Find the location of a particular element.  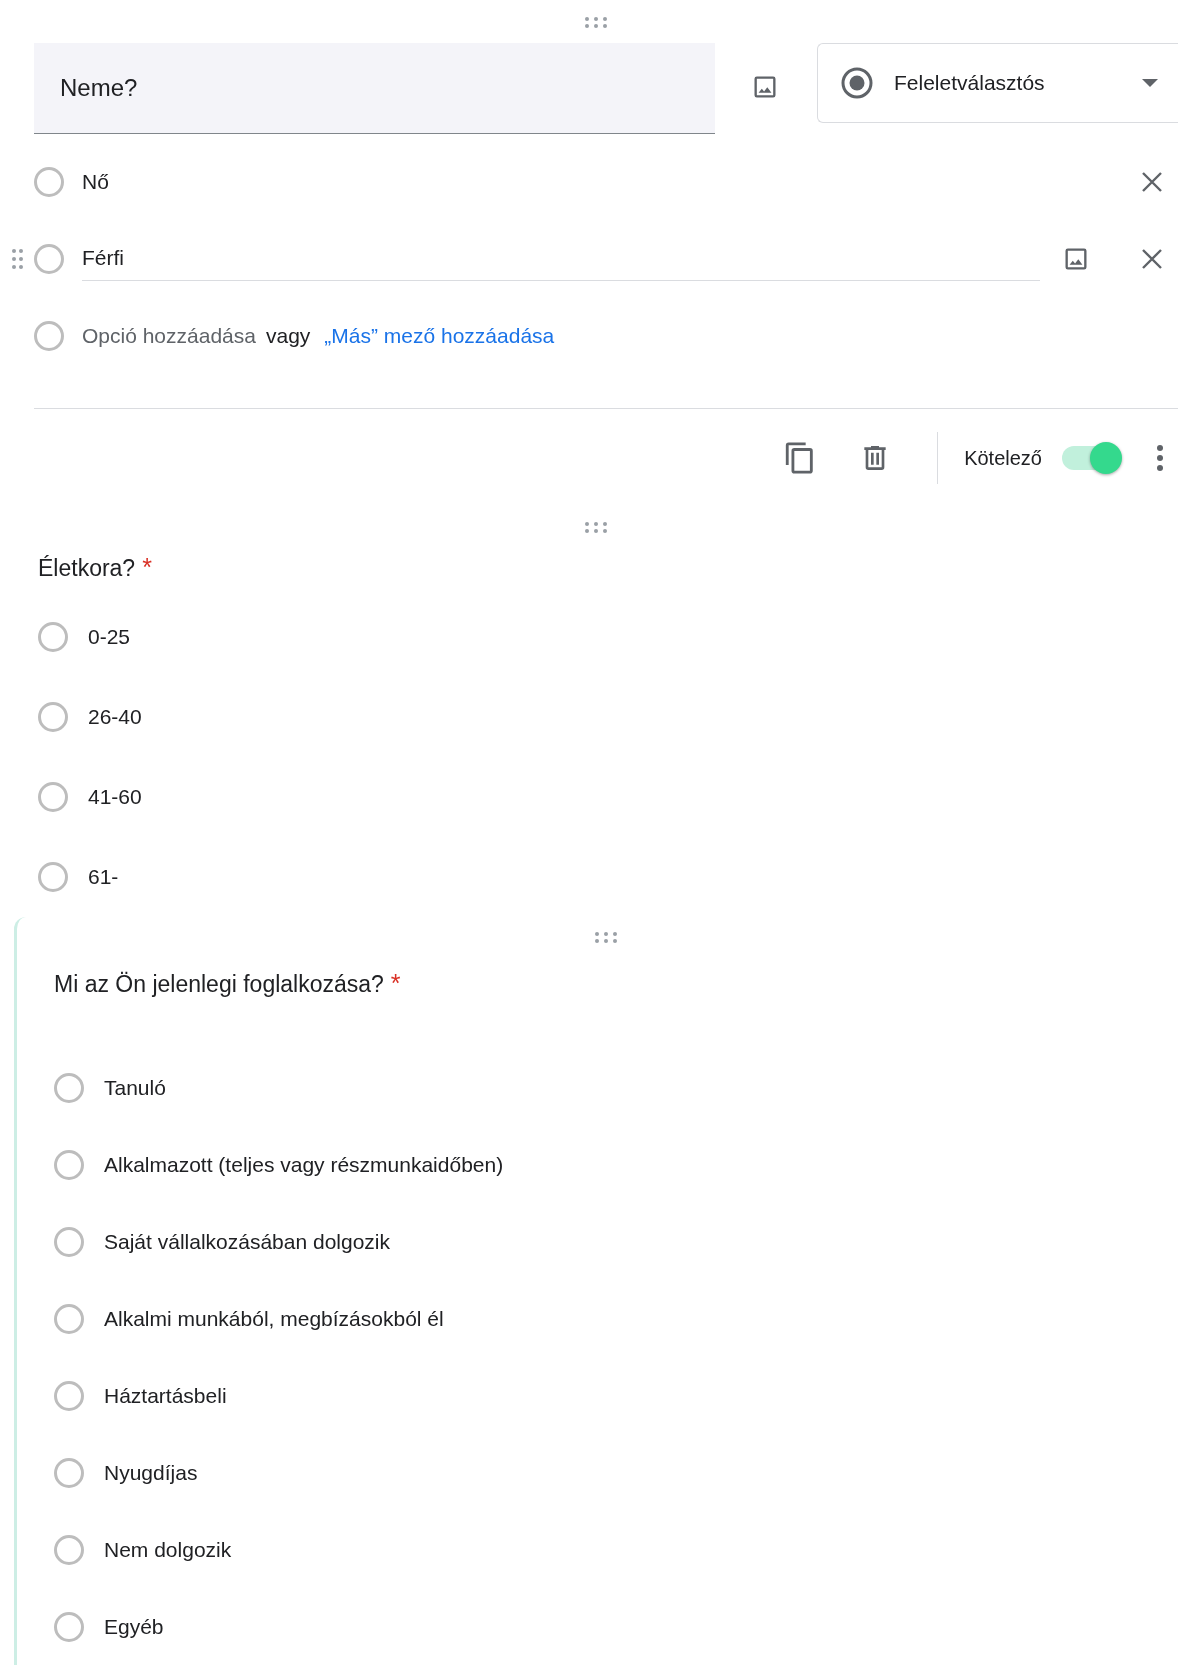

question-type-dropdown: Feleletválasztós is located at coordinates (997, 83).